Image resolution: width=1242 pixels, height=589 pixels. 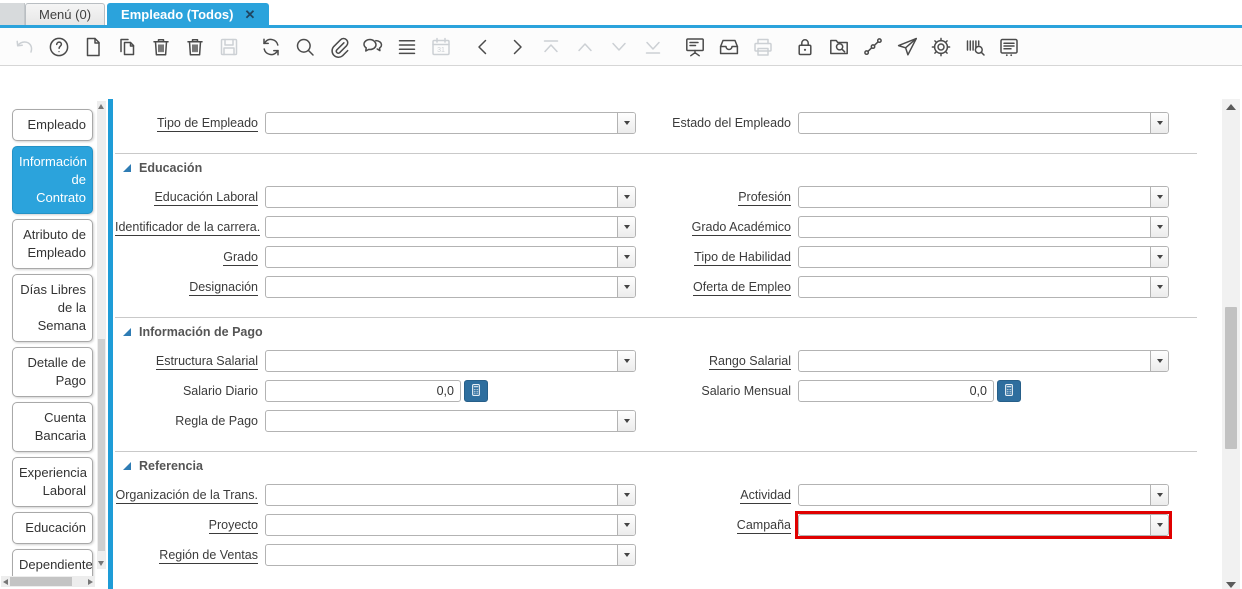 I want to click on profesion-label: Profesión, so click(x=764, y=198).